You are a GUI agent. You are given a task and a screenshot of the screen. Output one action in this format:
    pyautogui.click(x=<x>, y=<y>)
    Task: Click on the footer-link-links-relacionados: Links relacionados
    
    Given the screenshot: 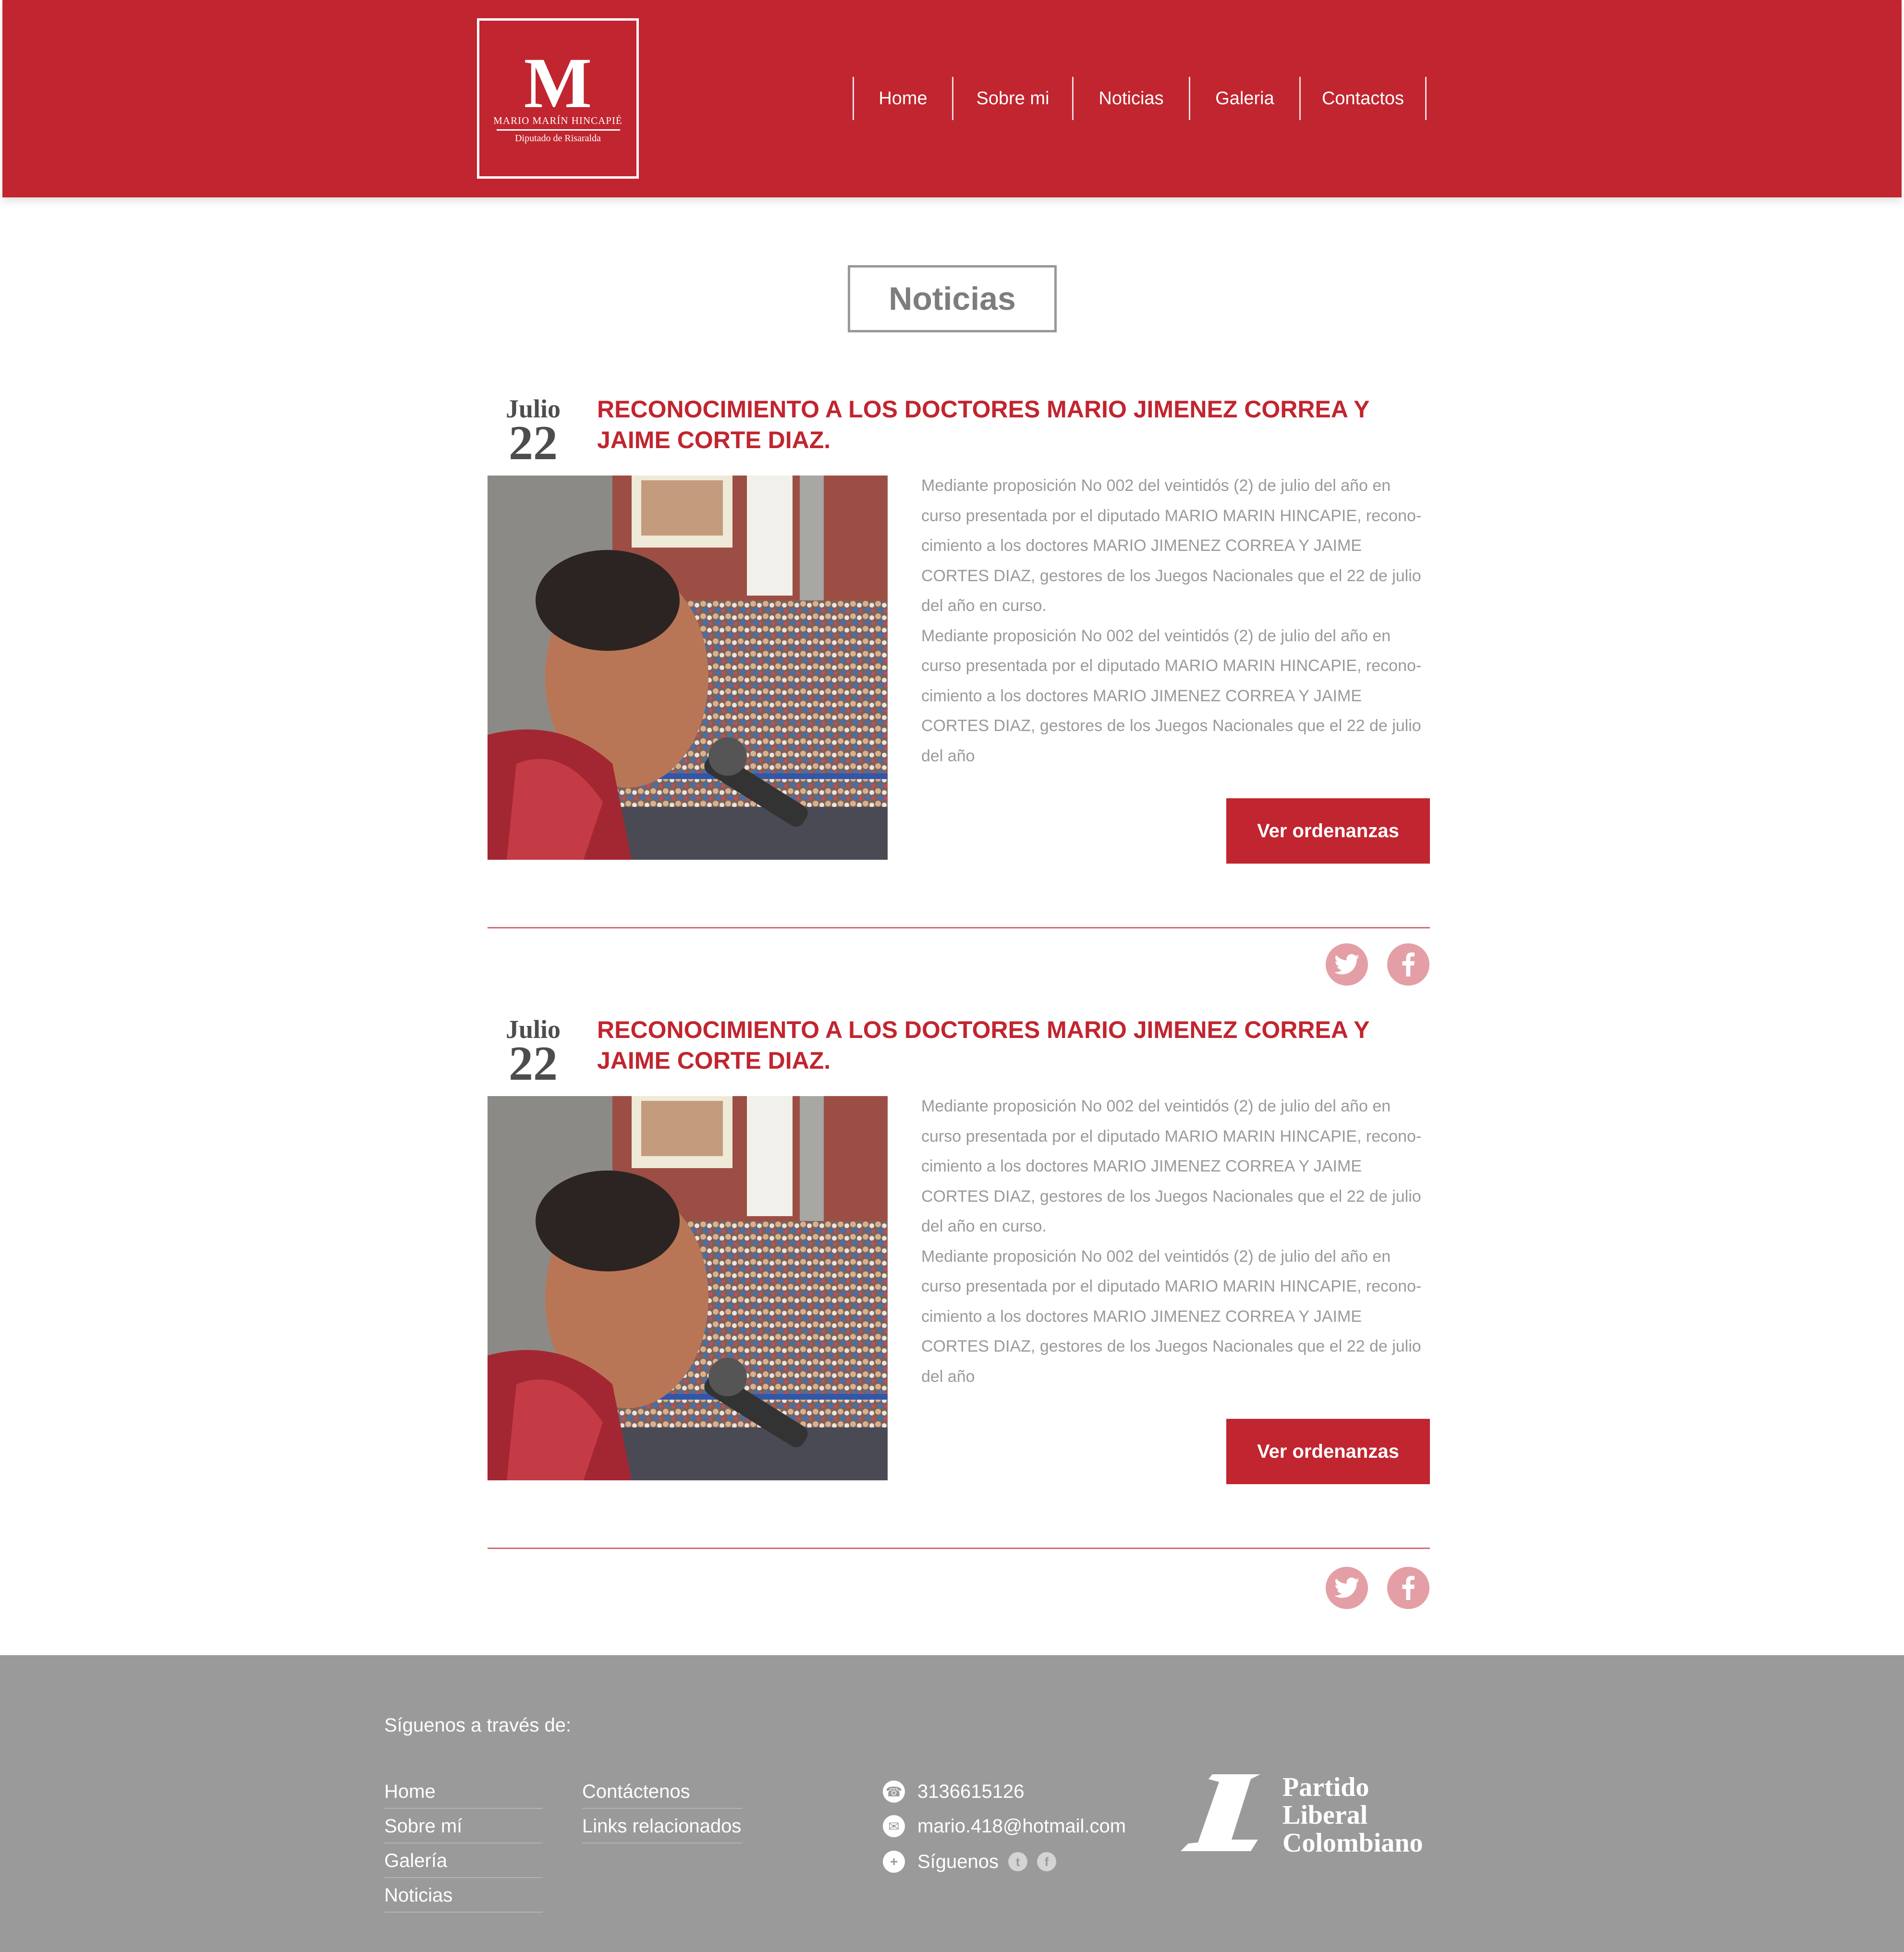 What is the action you would take?
    pyautogui.click(x=662, y=1826)
    